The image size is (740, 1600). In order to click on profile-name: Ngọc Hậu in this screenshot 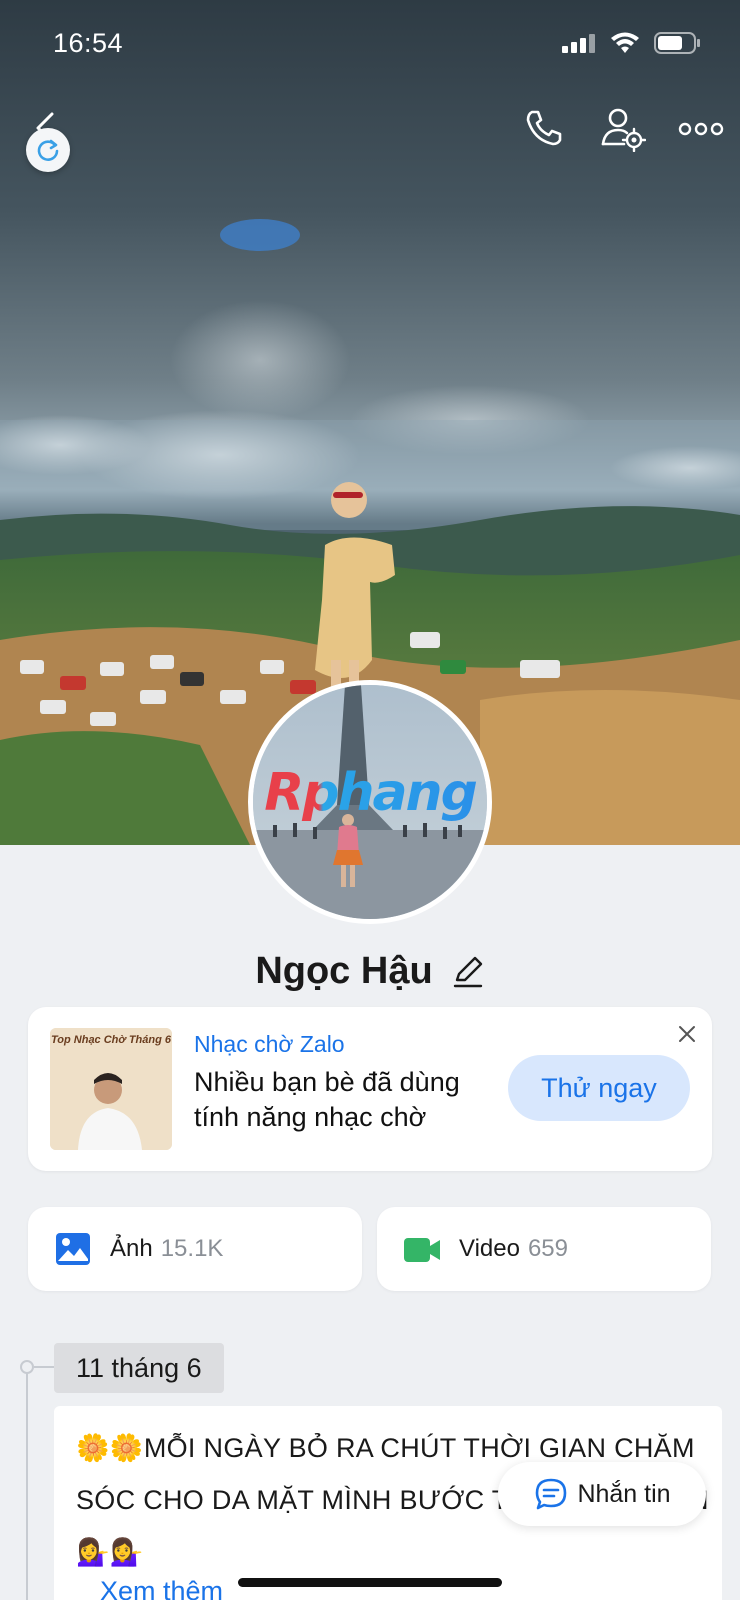, I will do `click(344, 970)`.